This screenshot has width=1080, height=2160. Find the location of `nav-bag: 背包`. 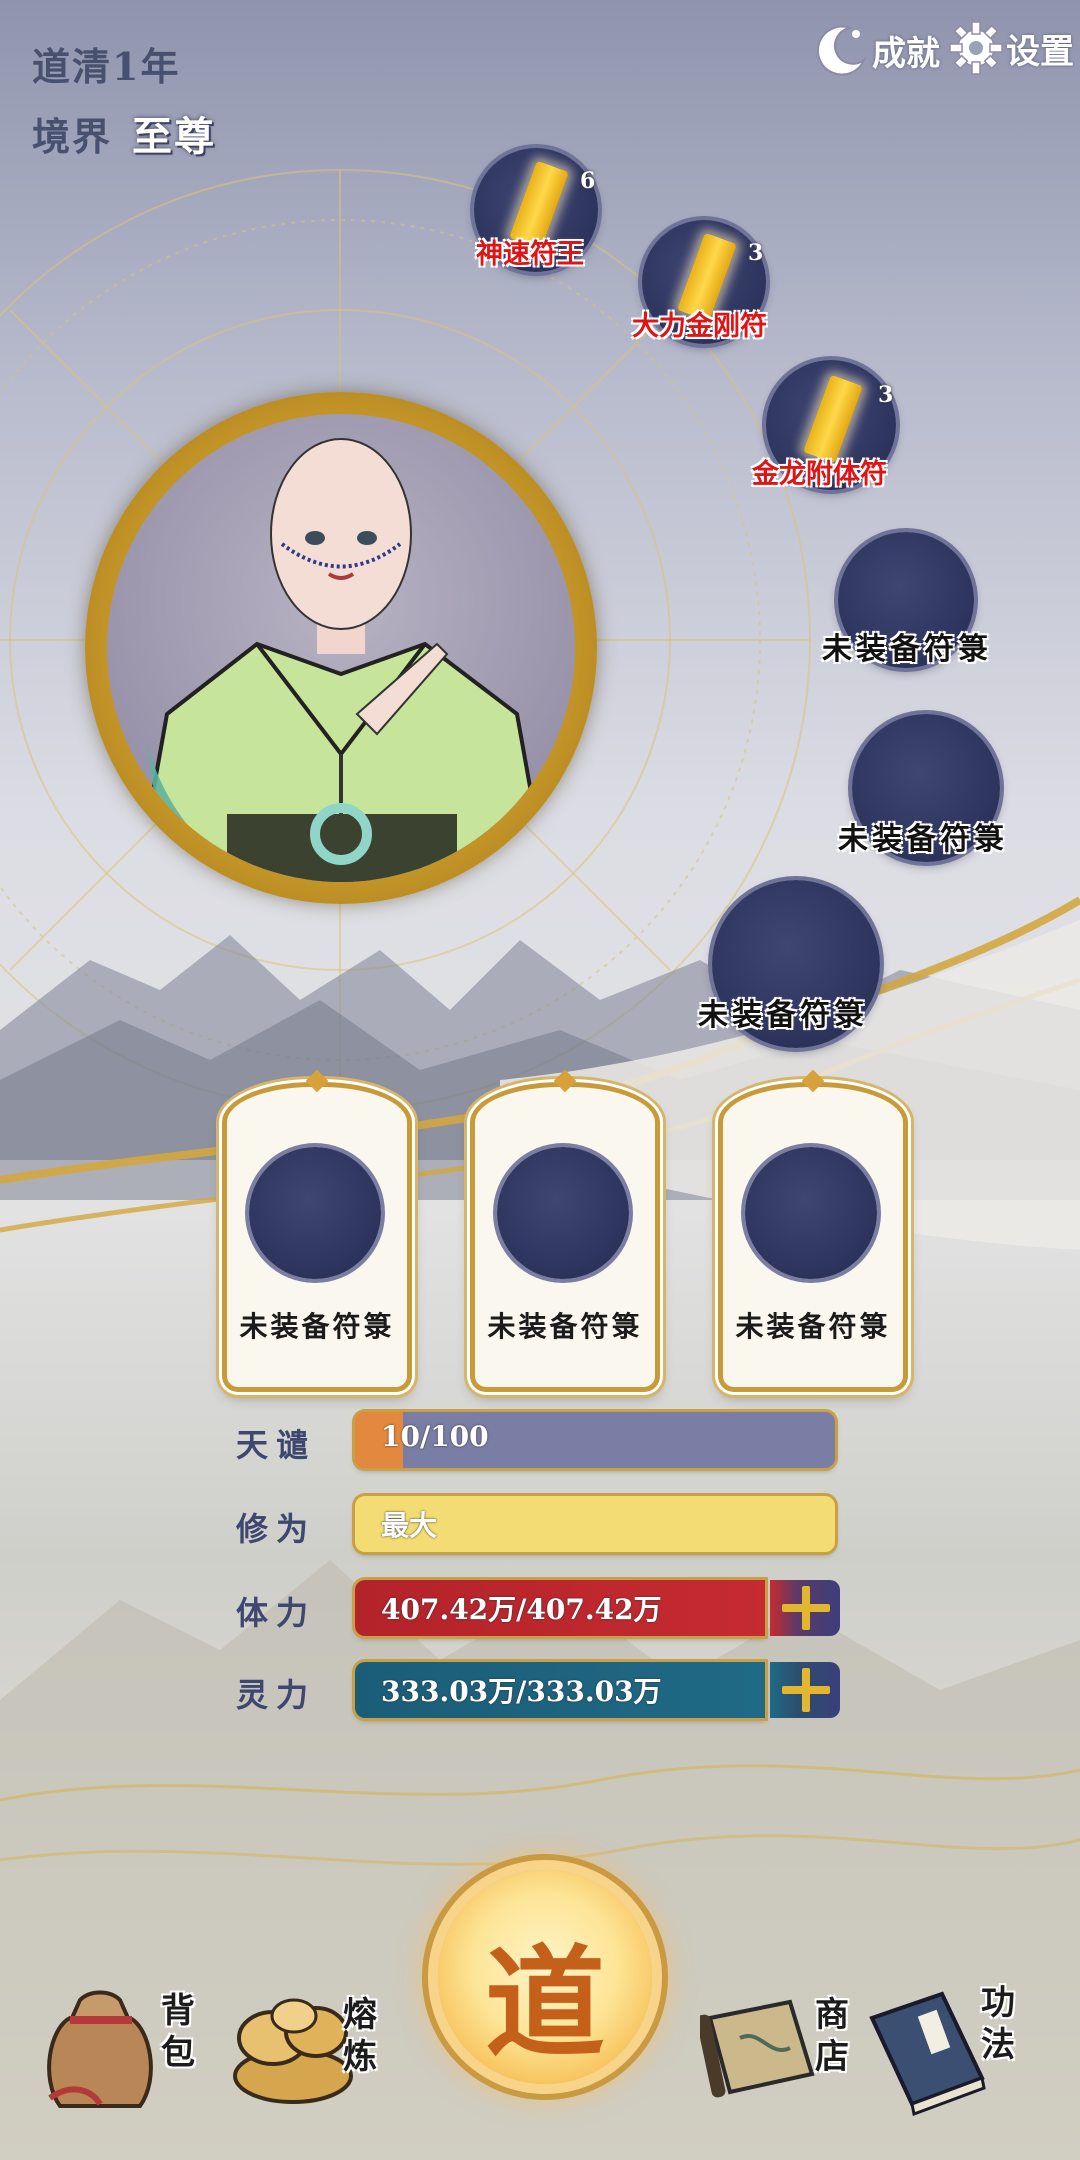

nav-bag: 背包 is located at coordinates (120, 2058).